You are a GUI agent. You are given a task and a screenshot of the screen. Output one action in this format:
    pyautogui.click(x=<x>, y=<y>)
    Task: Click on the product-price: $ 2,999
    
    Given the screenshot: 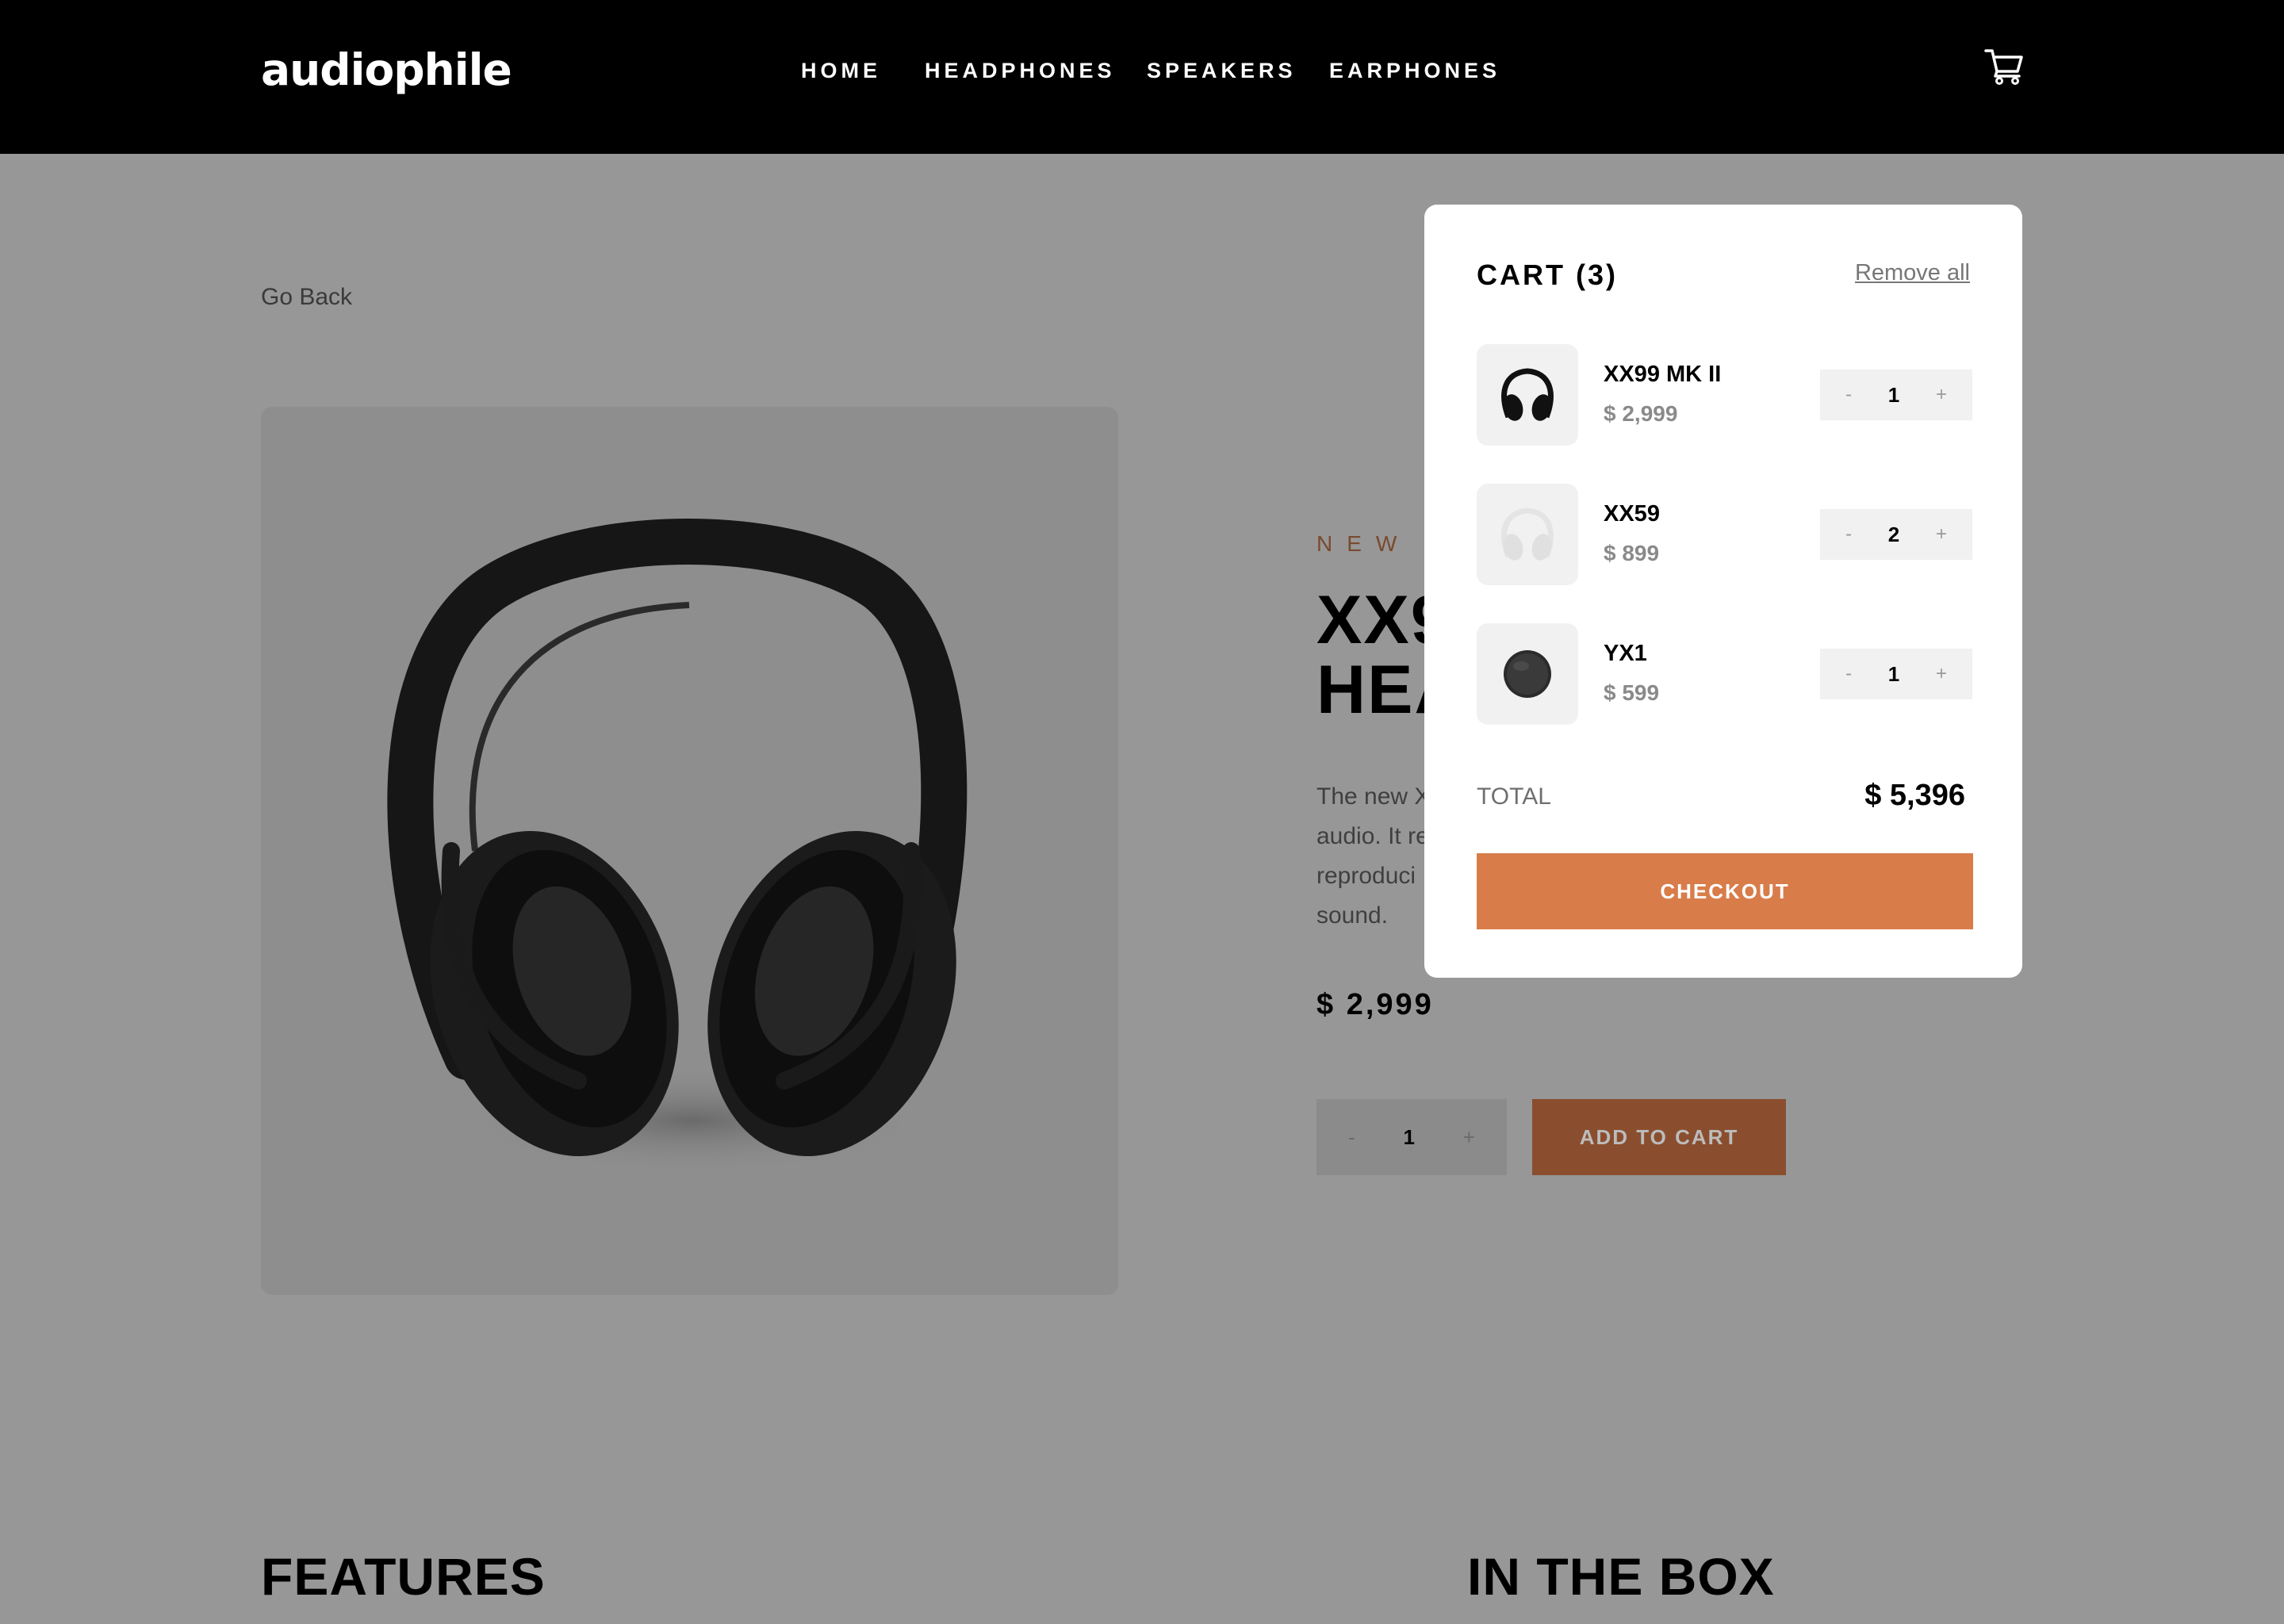 What is the action you would take?
    pyautogui.click(x=1375, y=1004)
    